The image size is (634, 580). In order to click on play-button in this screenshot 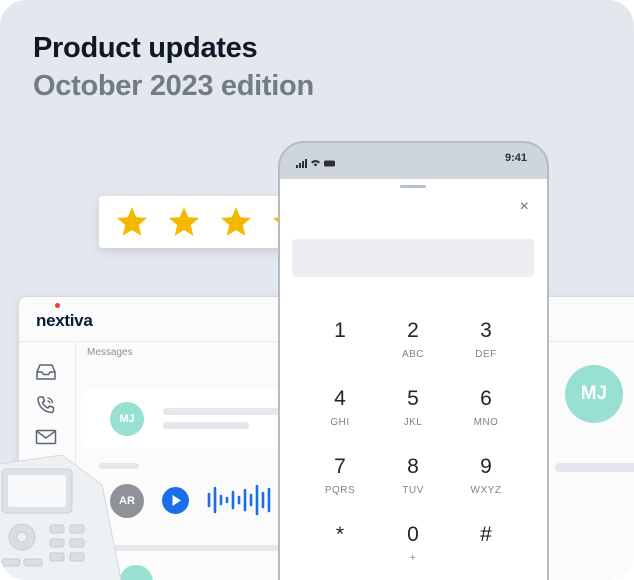, I will do `click(175, 500)`.